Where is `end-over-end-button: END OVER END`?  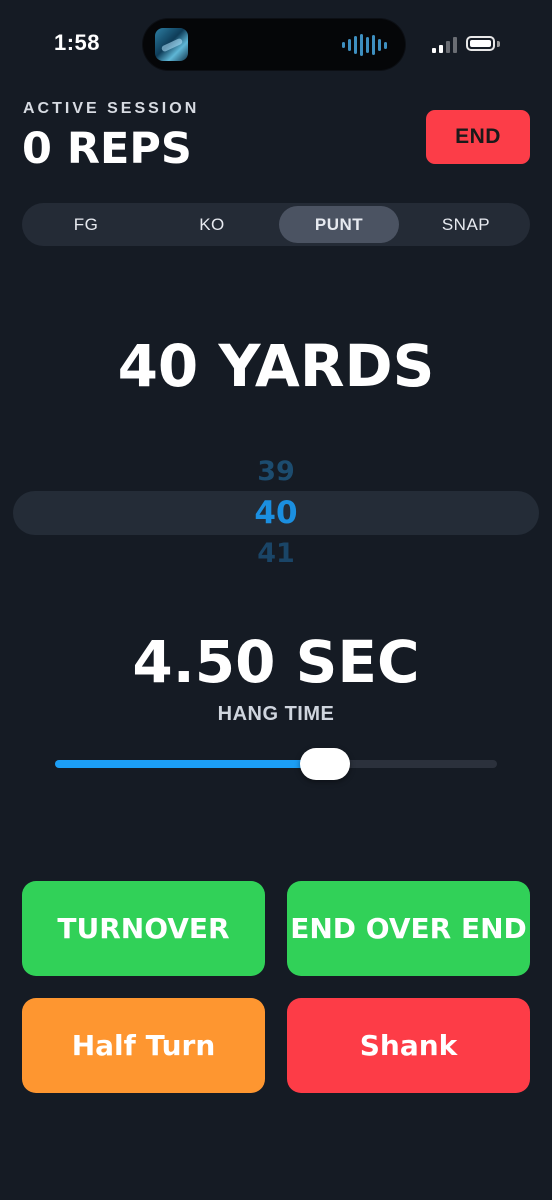
end-over-end-button: END OVER END is located at coordinates (408, 928).